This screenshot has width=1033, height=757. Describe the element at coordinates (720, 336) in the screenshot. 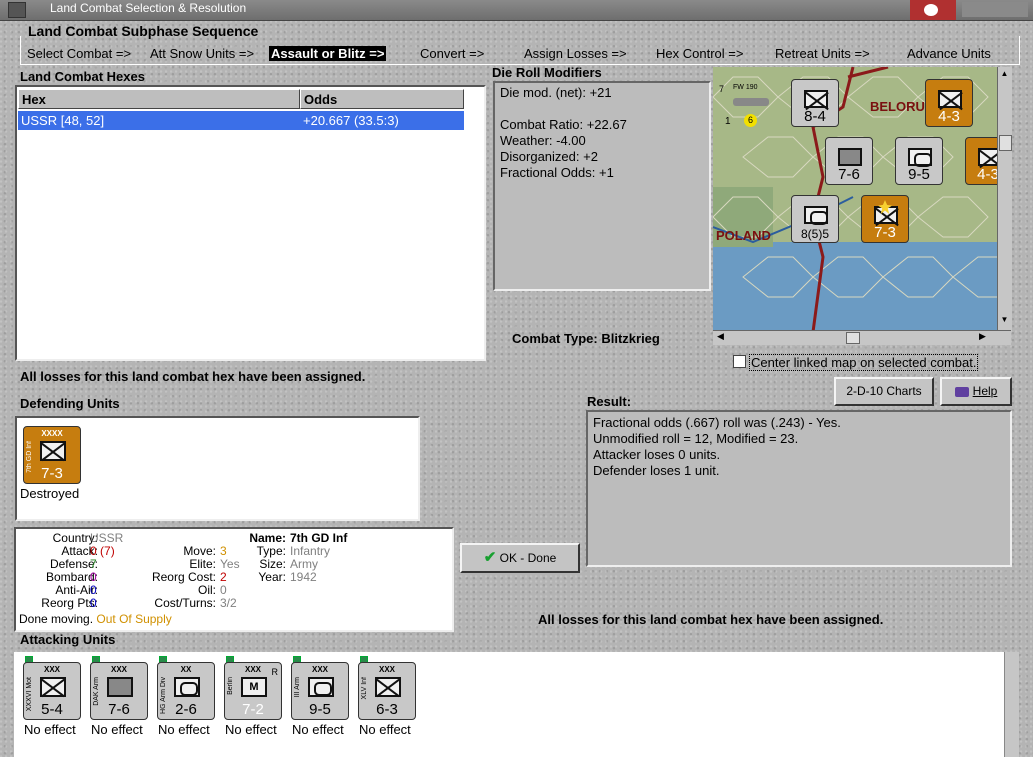

I see `scroll-left-arrow: ◀` at that location.